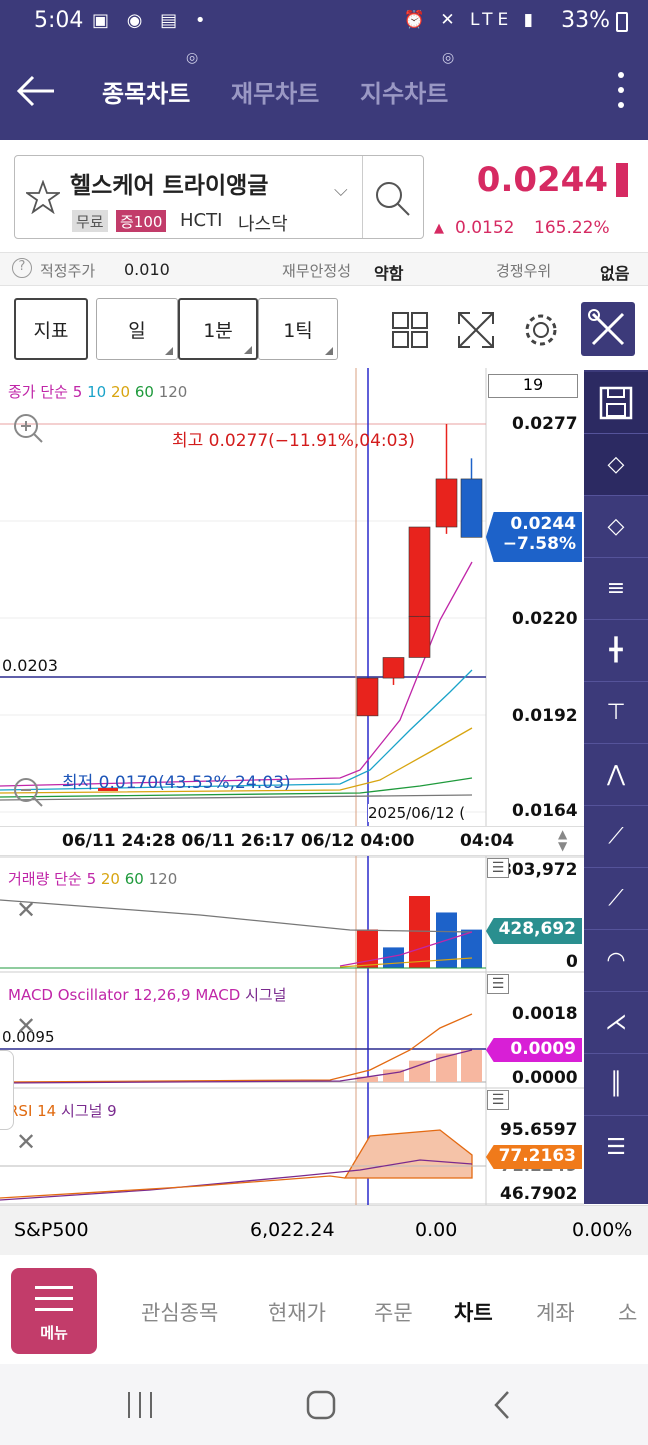  Describe the element at coordinates (317, 271) in the screenshot. I see `stability-label: 재무안정성` at that location.